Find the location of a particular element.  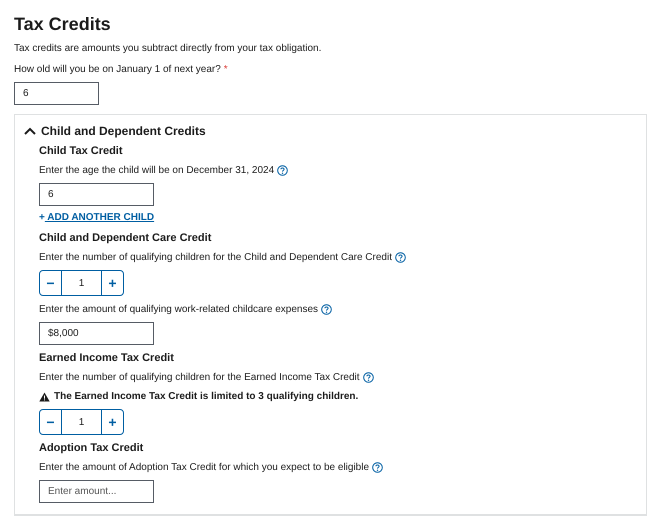

text-input: $8,000 is located at coordinates (96, 333).